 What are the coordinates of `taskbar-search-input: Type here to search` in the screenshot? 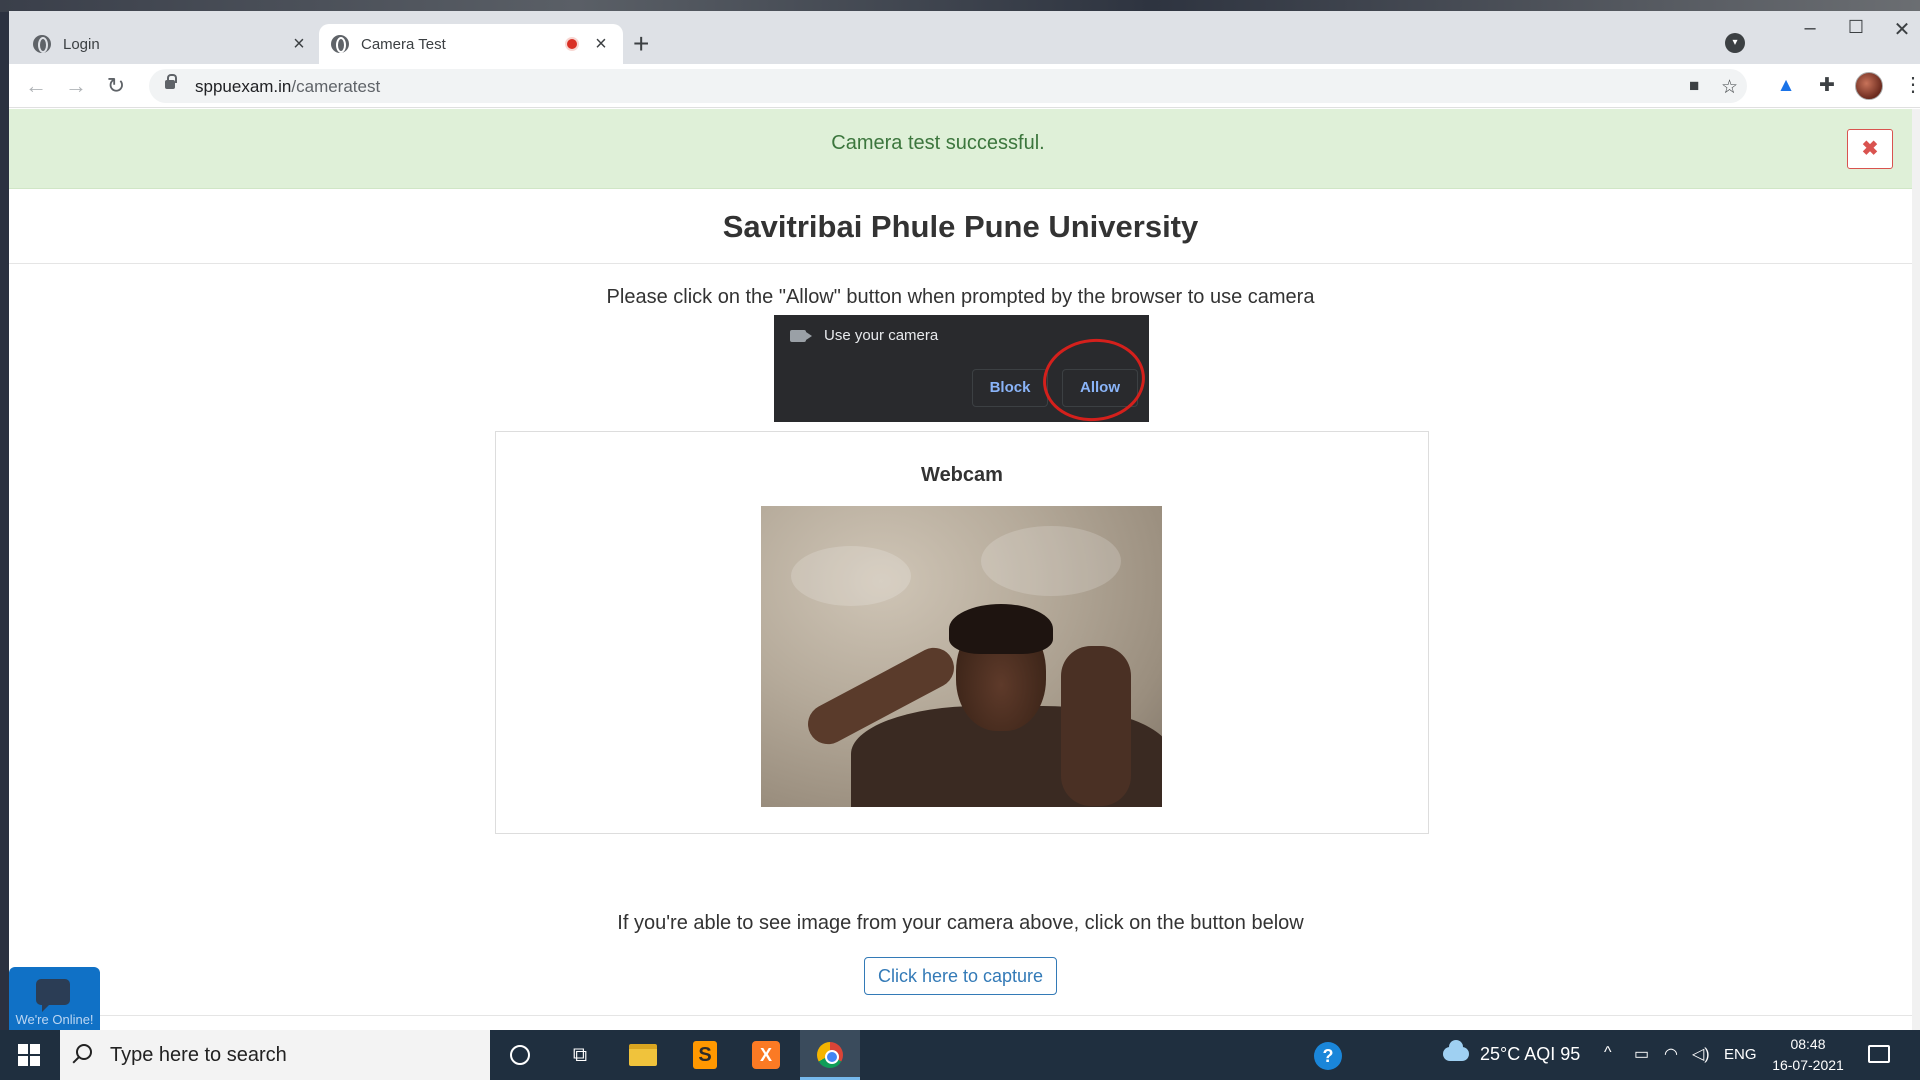 It's located at (275, 1055).